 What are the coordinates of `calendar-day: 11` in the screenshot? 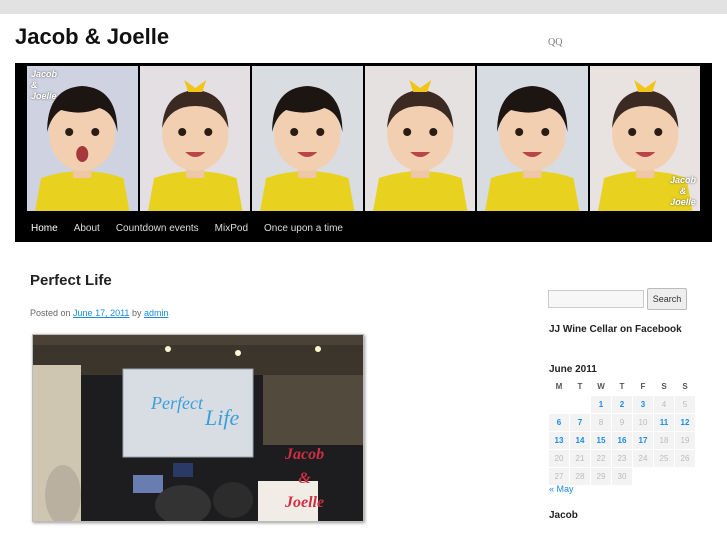 It's located at (664, 422).